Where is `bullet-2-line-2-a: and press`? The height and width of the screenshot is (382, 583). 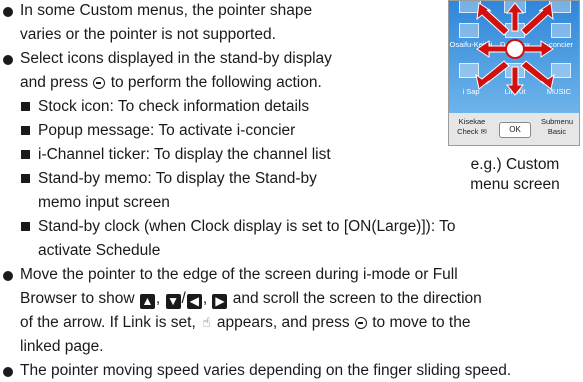
bullet-2-line-2-a: and press is located at coordinates (56, 82).